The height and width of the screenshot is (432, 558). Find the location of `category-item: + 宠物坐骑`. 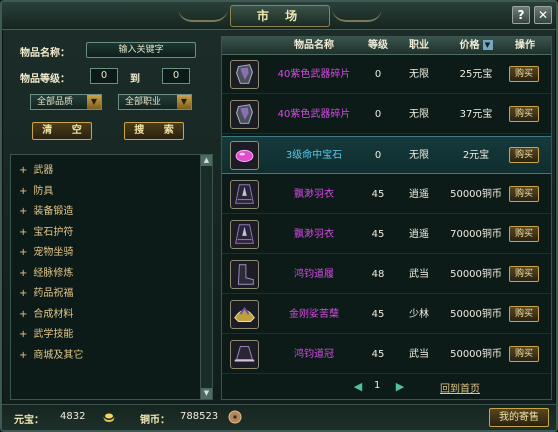

category-item: + 宠物坐骑 is located at coordinates (115, 253).